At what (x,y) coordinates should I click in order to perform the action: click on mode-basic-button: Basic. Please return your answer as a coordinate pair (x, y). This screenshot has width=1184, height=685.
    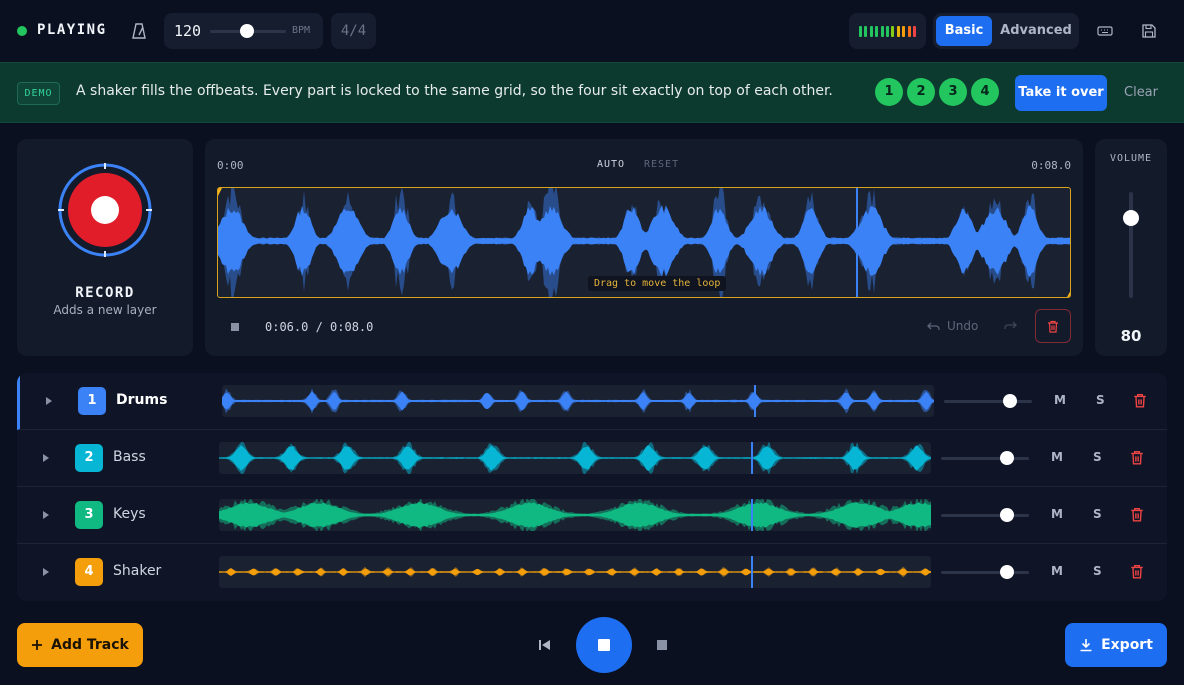
    Looking at the image, I should click on (964, 31).